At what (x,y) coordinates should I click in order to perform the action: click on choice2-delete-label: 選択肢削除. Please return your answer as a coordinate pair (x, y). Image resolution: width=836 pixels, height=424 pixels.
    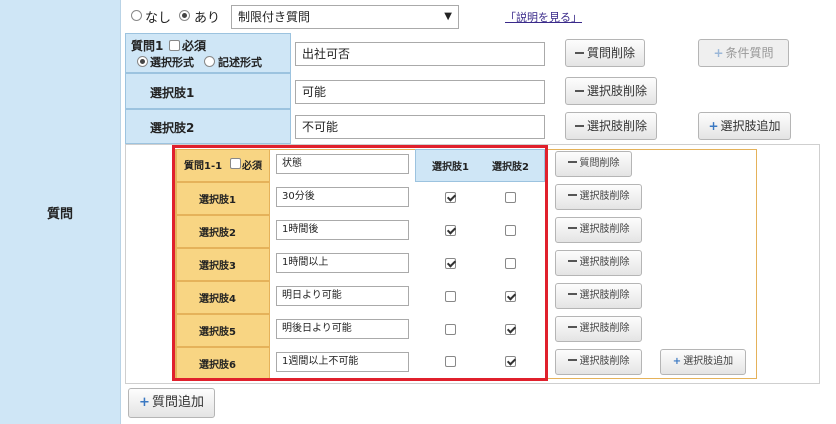
    Looking at the image, I should click on (616, 126).